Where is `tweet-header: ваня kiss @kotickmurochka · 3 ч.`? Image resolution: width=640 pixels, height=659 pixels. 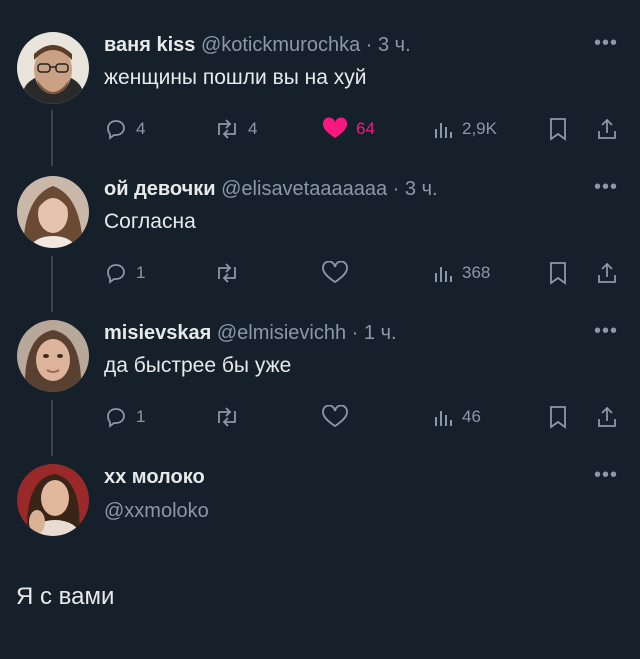
tweet-header: ваня kiss @kotickmurochka · 3 ч. is located at coordinates (347, 45).